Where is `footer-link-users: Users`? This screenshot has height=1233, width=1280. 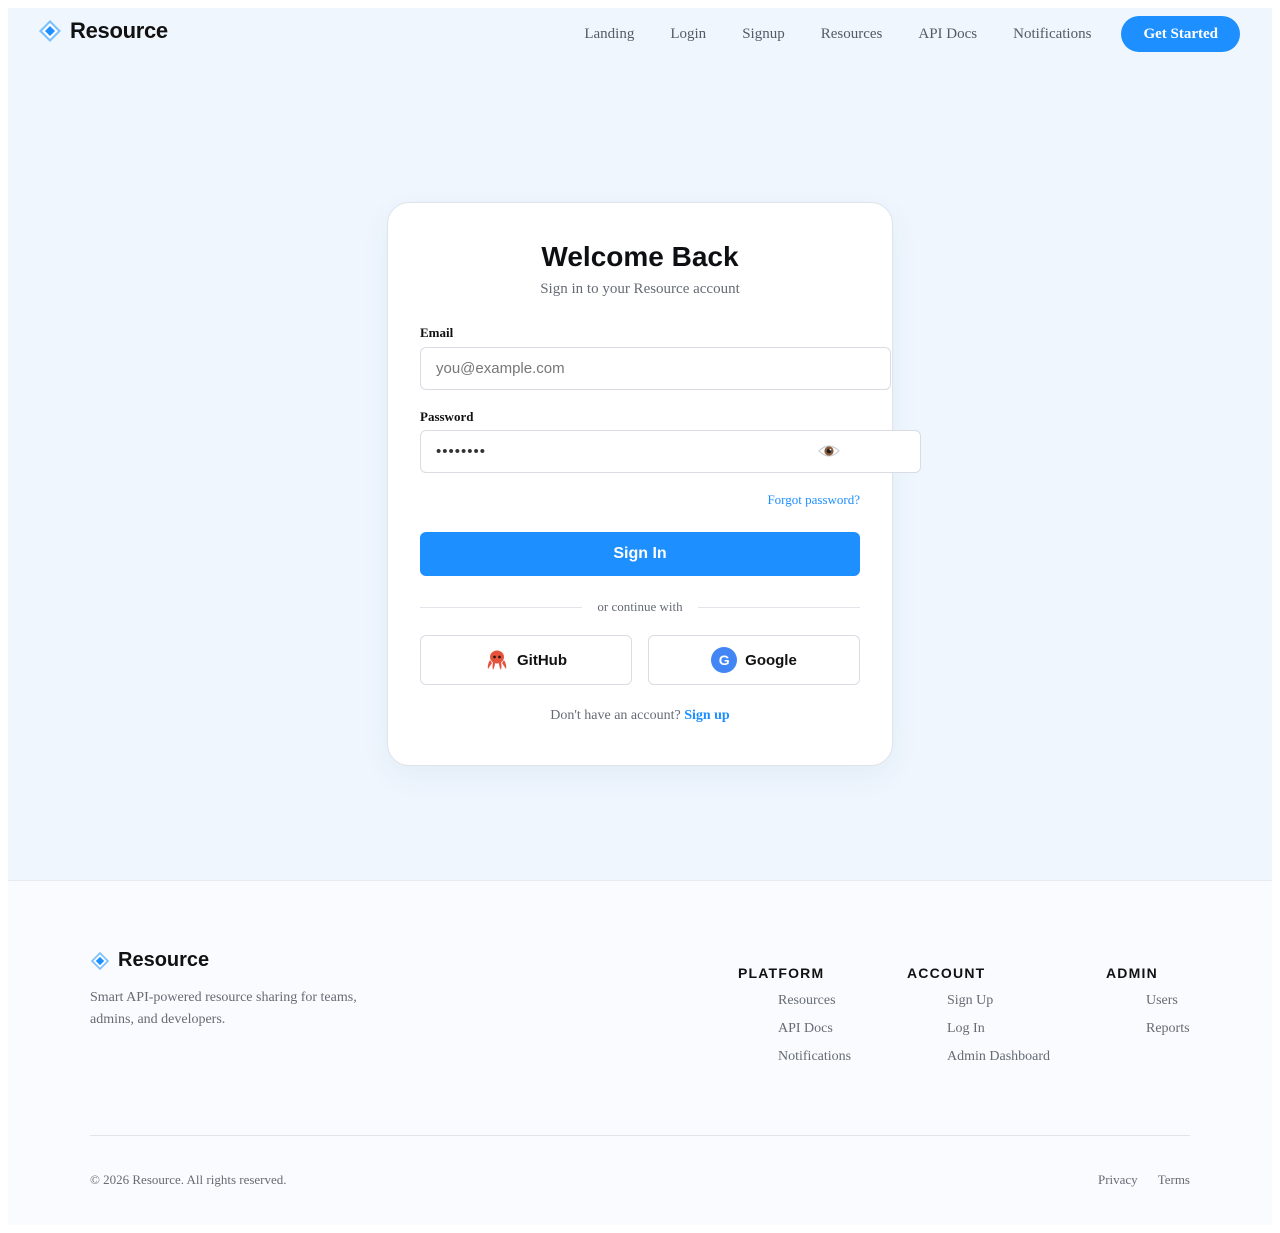 footer-link-users: Users is located at coordinates (1168, 1001).